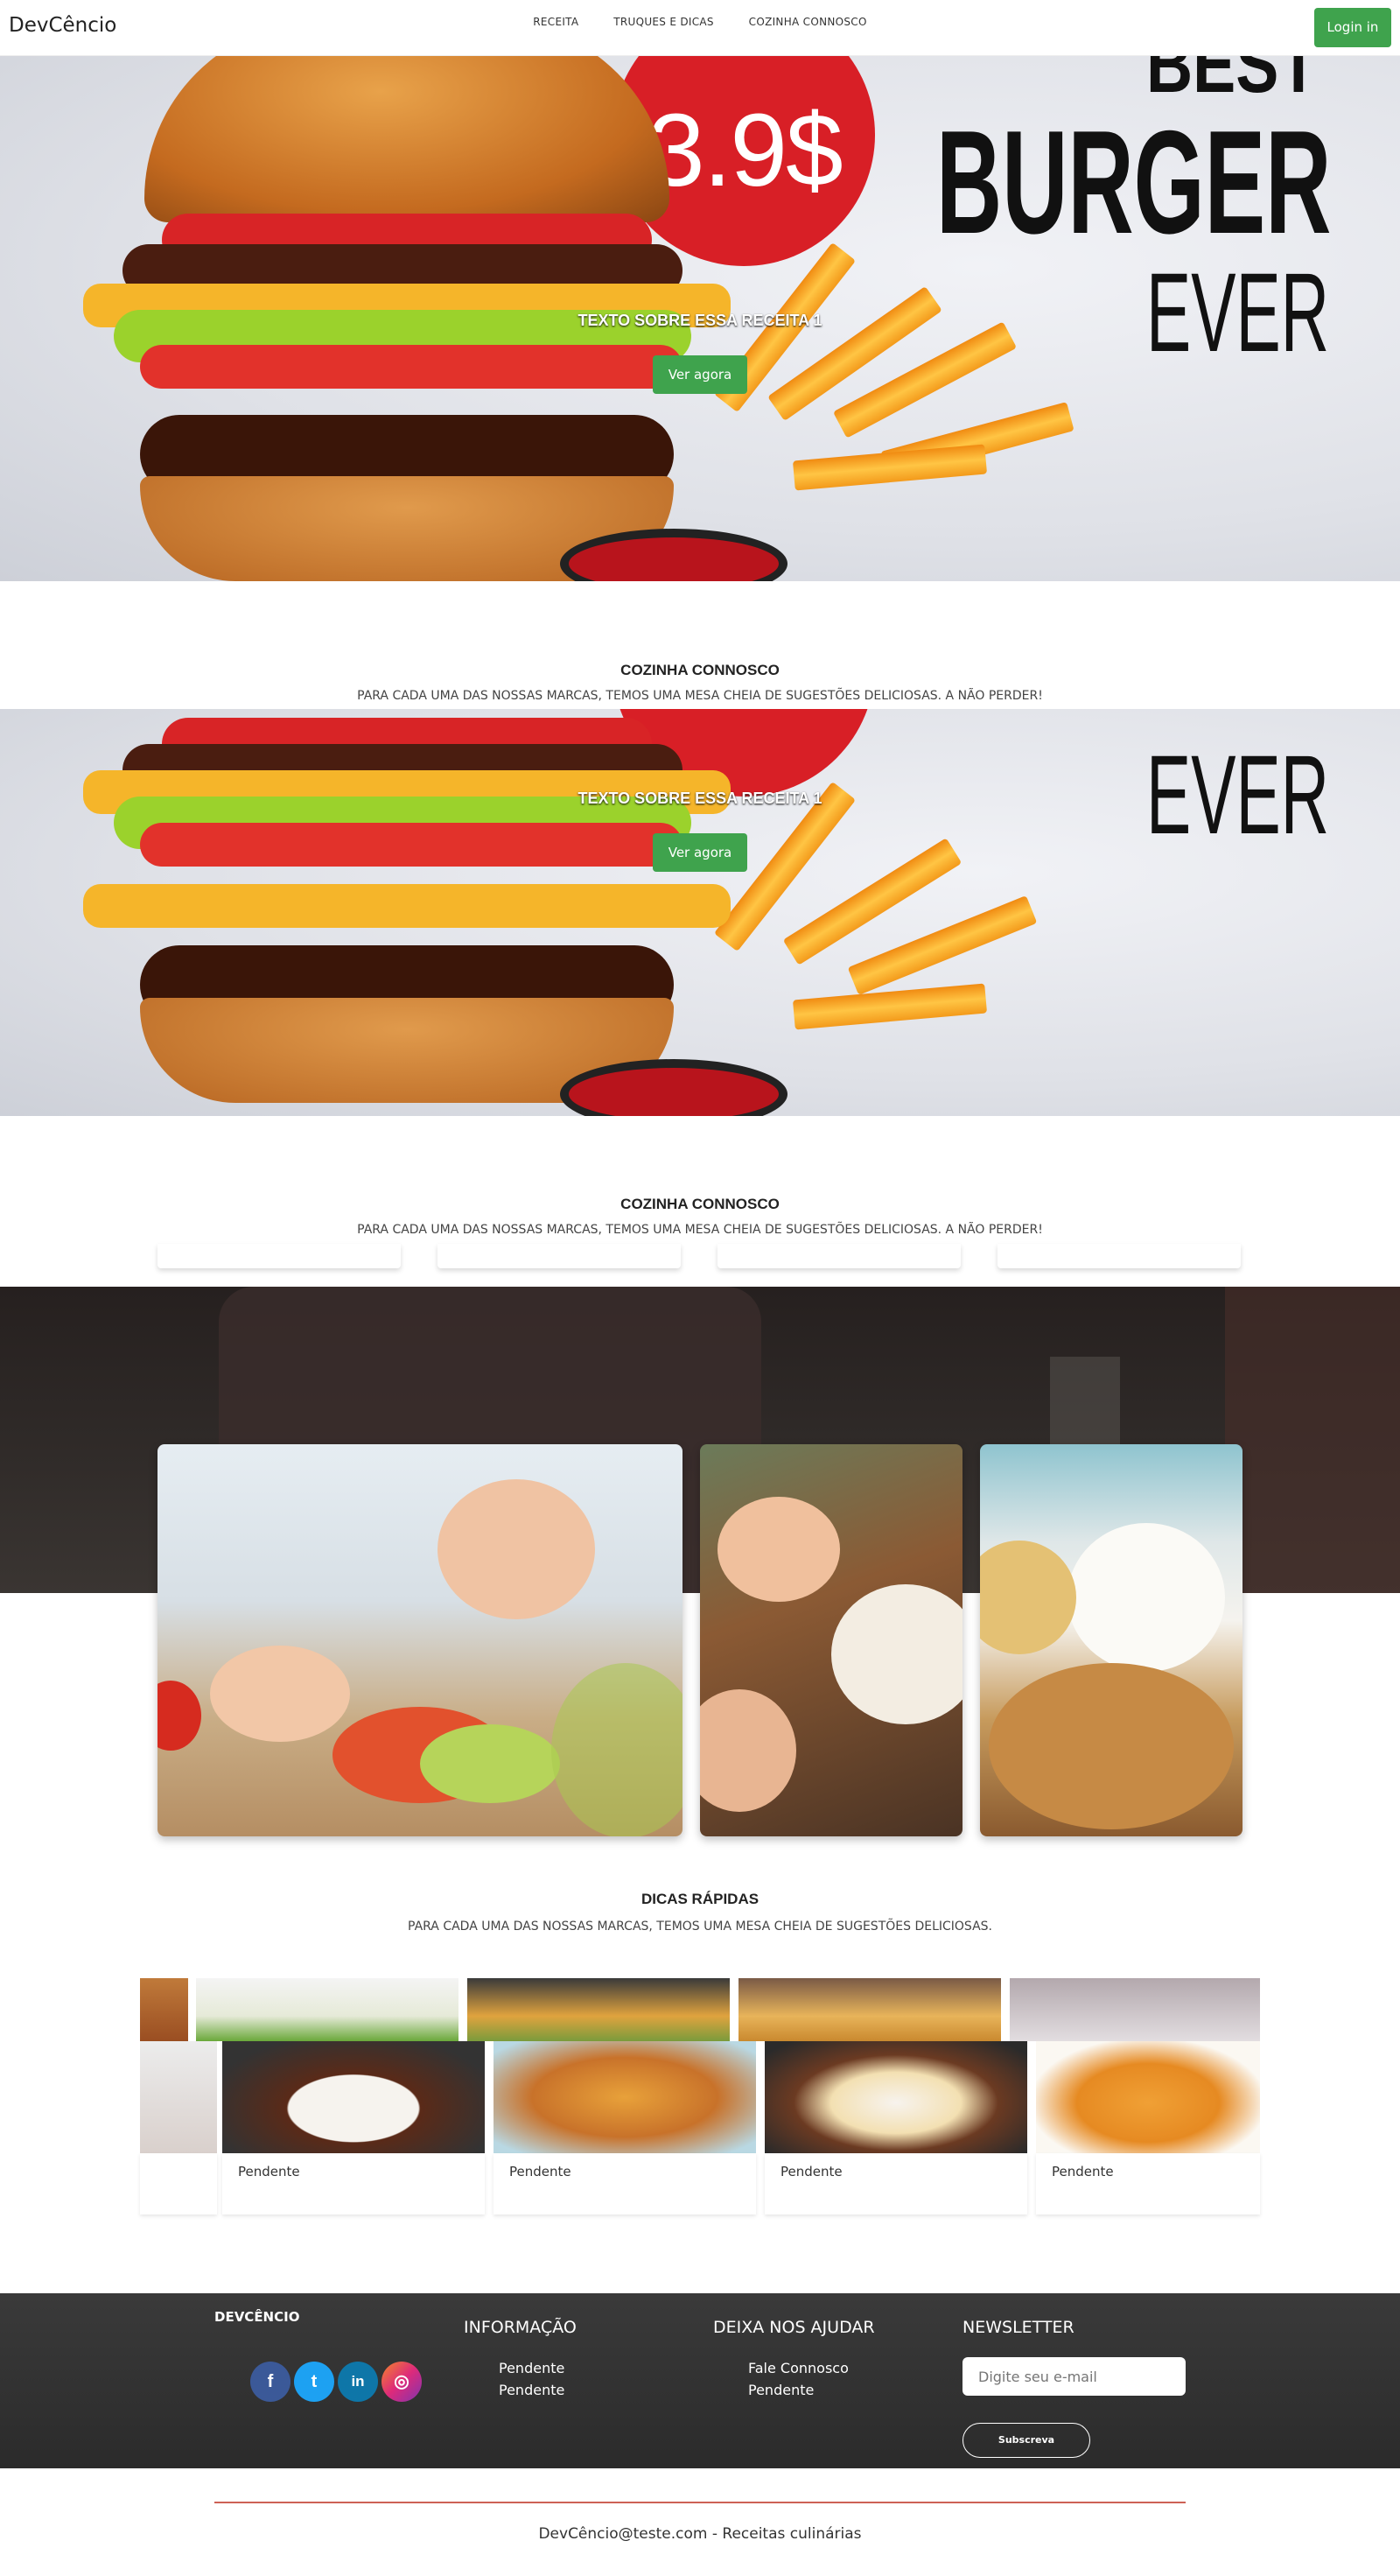 The width and height of the screenshot is (1400, 2576). I want to click on main-menu: RECEITA TRUQUES E DICAS COZINHA CONNOSCO, so click(700, 22).